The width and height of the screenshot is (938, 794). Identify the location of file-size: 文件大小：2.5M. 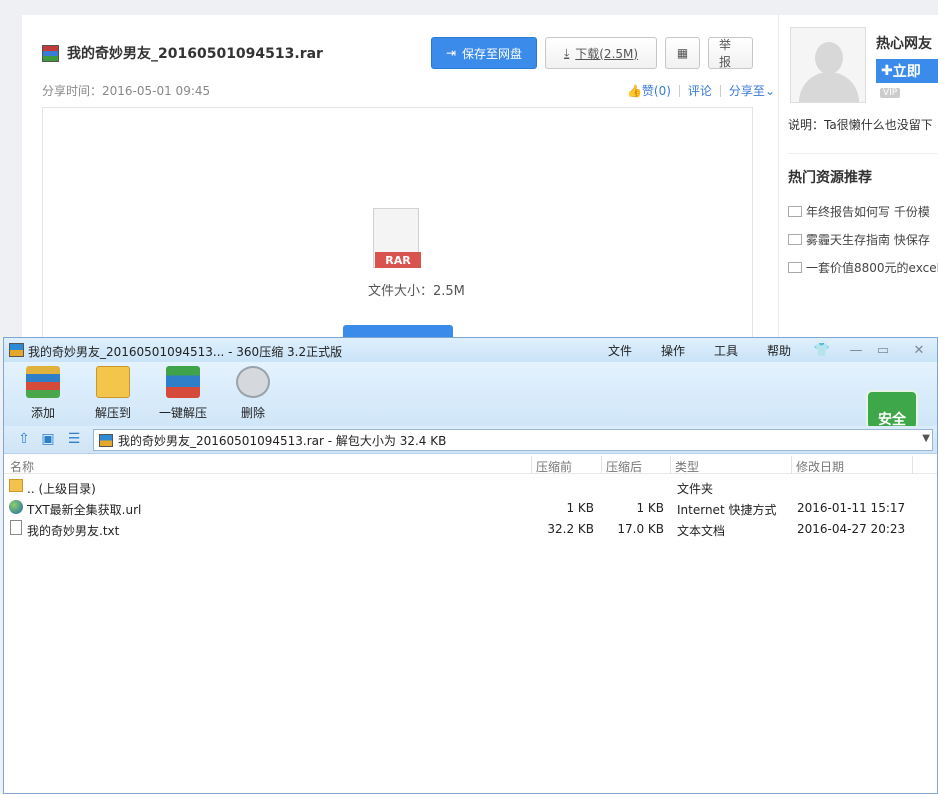
(416, 291).